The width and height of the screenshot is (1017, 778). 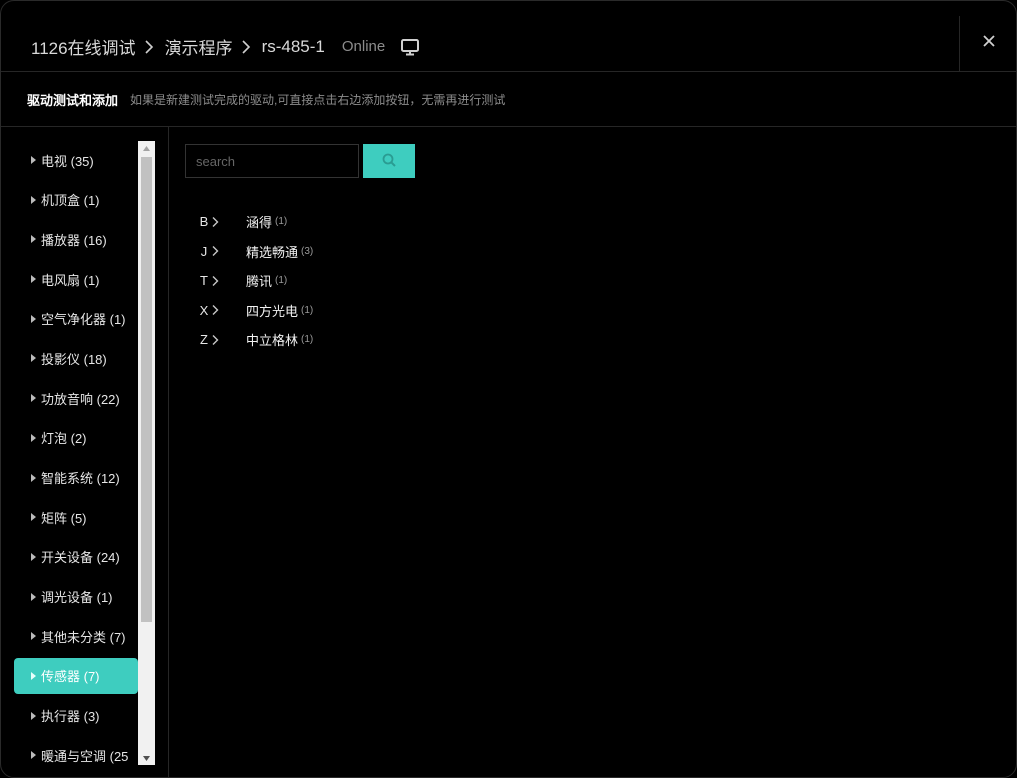 What do you see at coordinates (307, 251) in the screenshot?
I see `brand-count: (3)` at bounding box center [307, 251].